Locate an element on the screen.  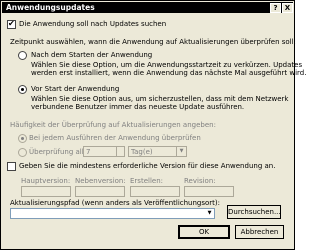
interval-stepper: 7 is located at coordinates (104, 151).